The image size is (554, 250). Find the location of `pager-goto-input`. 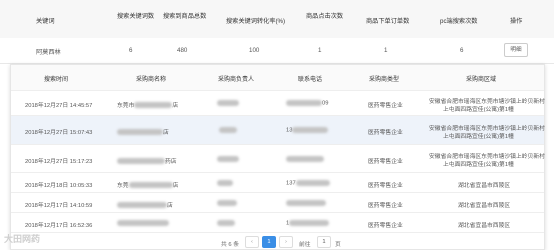

pager-goto-input is located at coordinates (324, 242).